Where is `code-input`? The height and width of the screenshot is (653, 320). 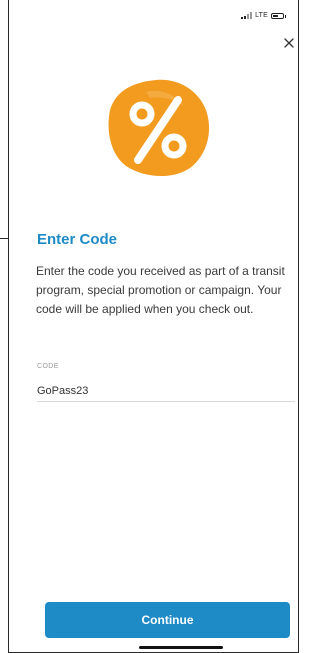
code-input is located at coordinates (166, 391).